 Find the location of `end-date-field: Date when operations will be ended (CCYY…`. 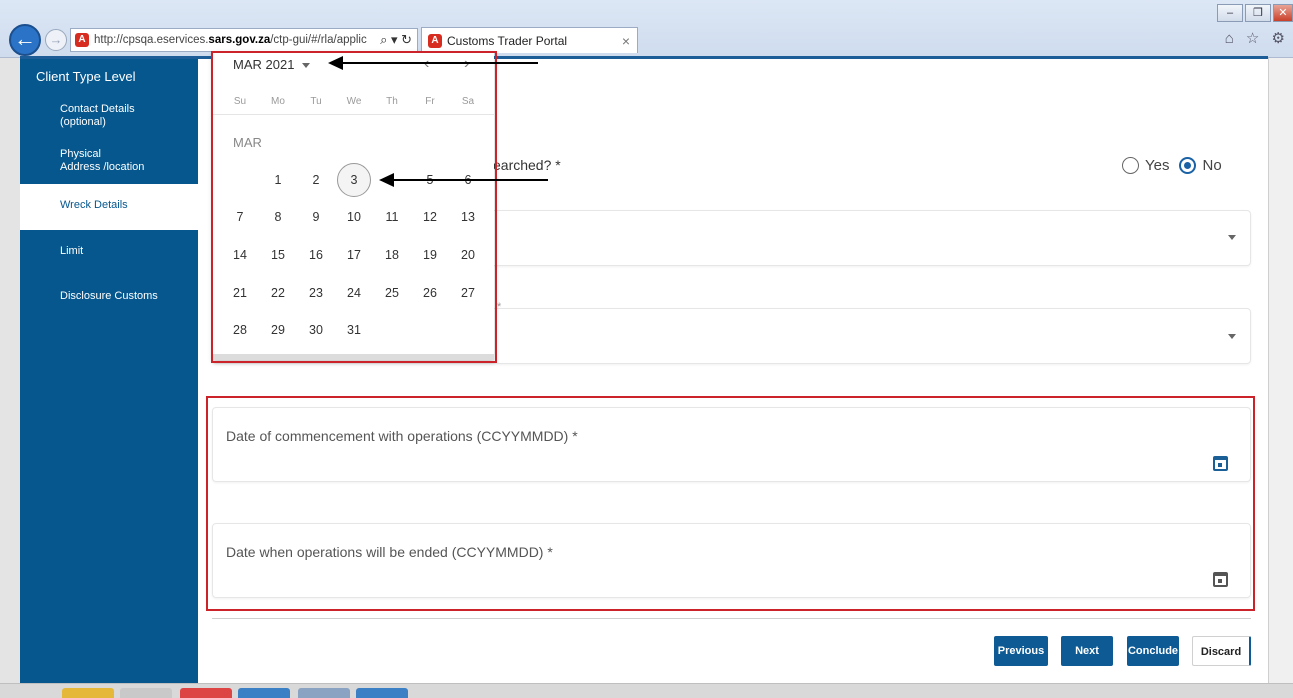

end-date-field: Date when operations will be ended (CCYY… is located at coordinates (731, 560).